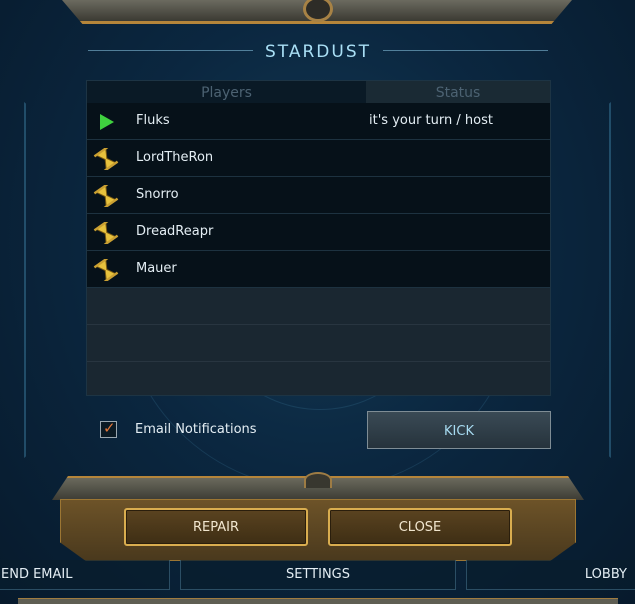 This screenshot has height=604, width=635. I want to click on send-email-button: END EMAIL, so click(85, 575).